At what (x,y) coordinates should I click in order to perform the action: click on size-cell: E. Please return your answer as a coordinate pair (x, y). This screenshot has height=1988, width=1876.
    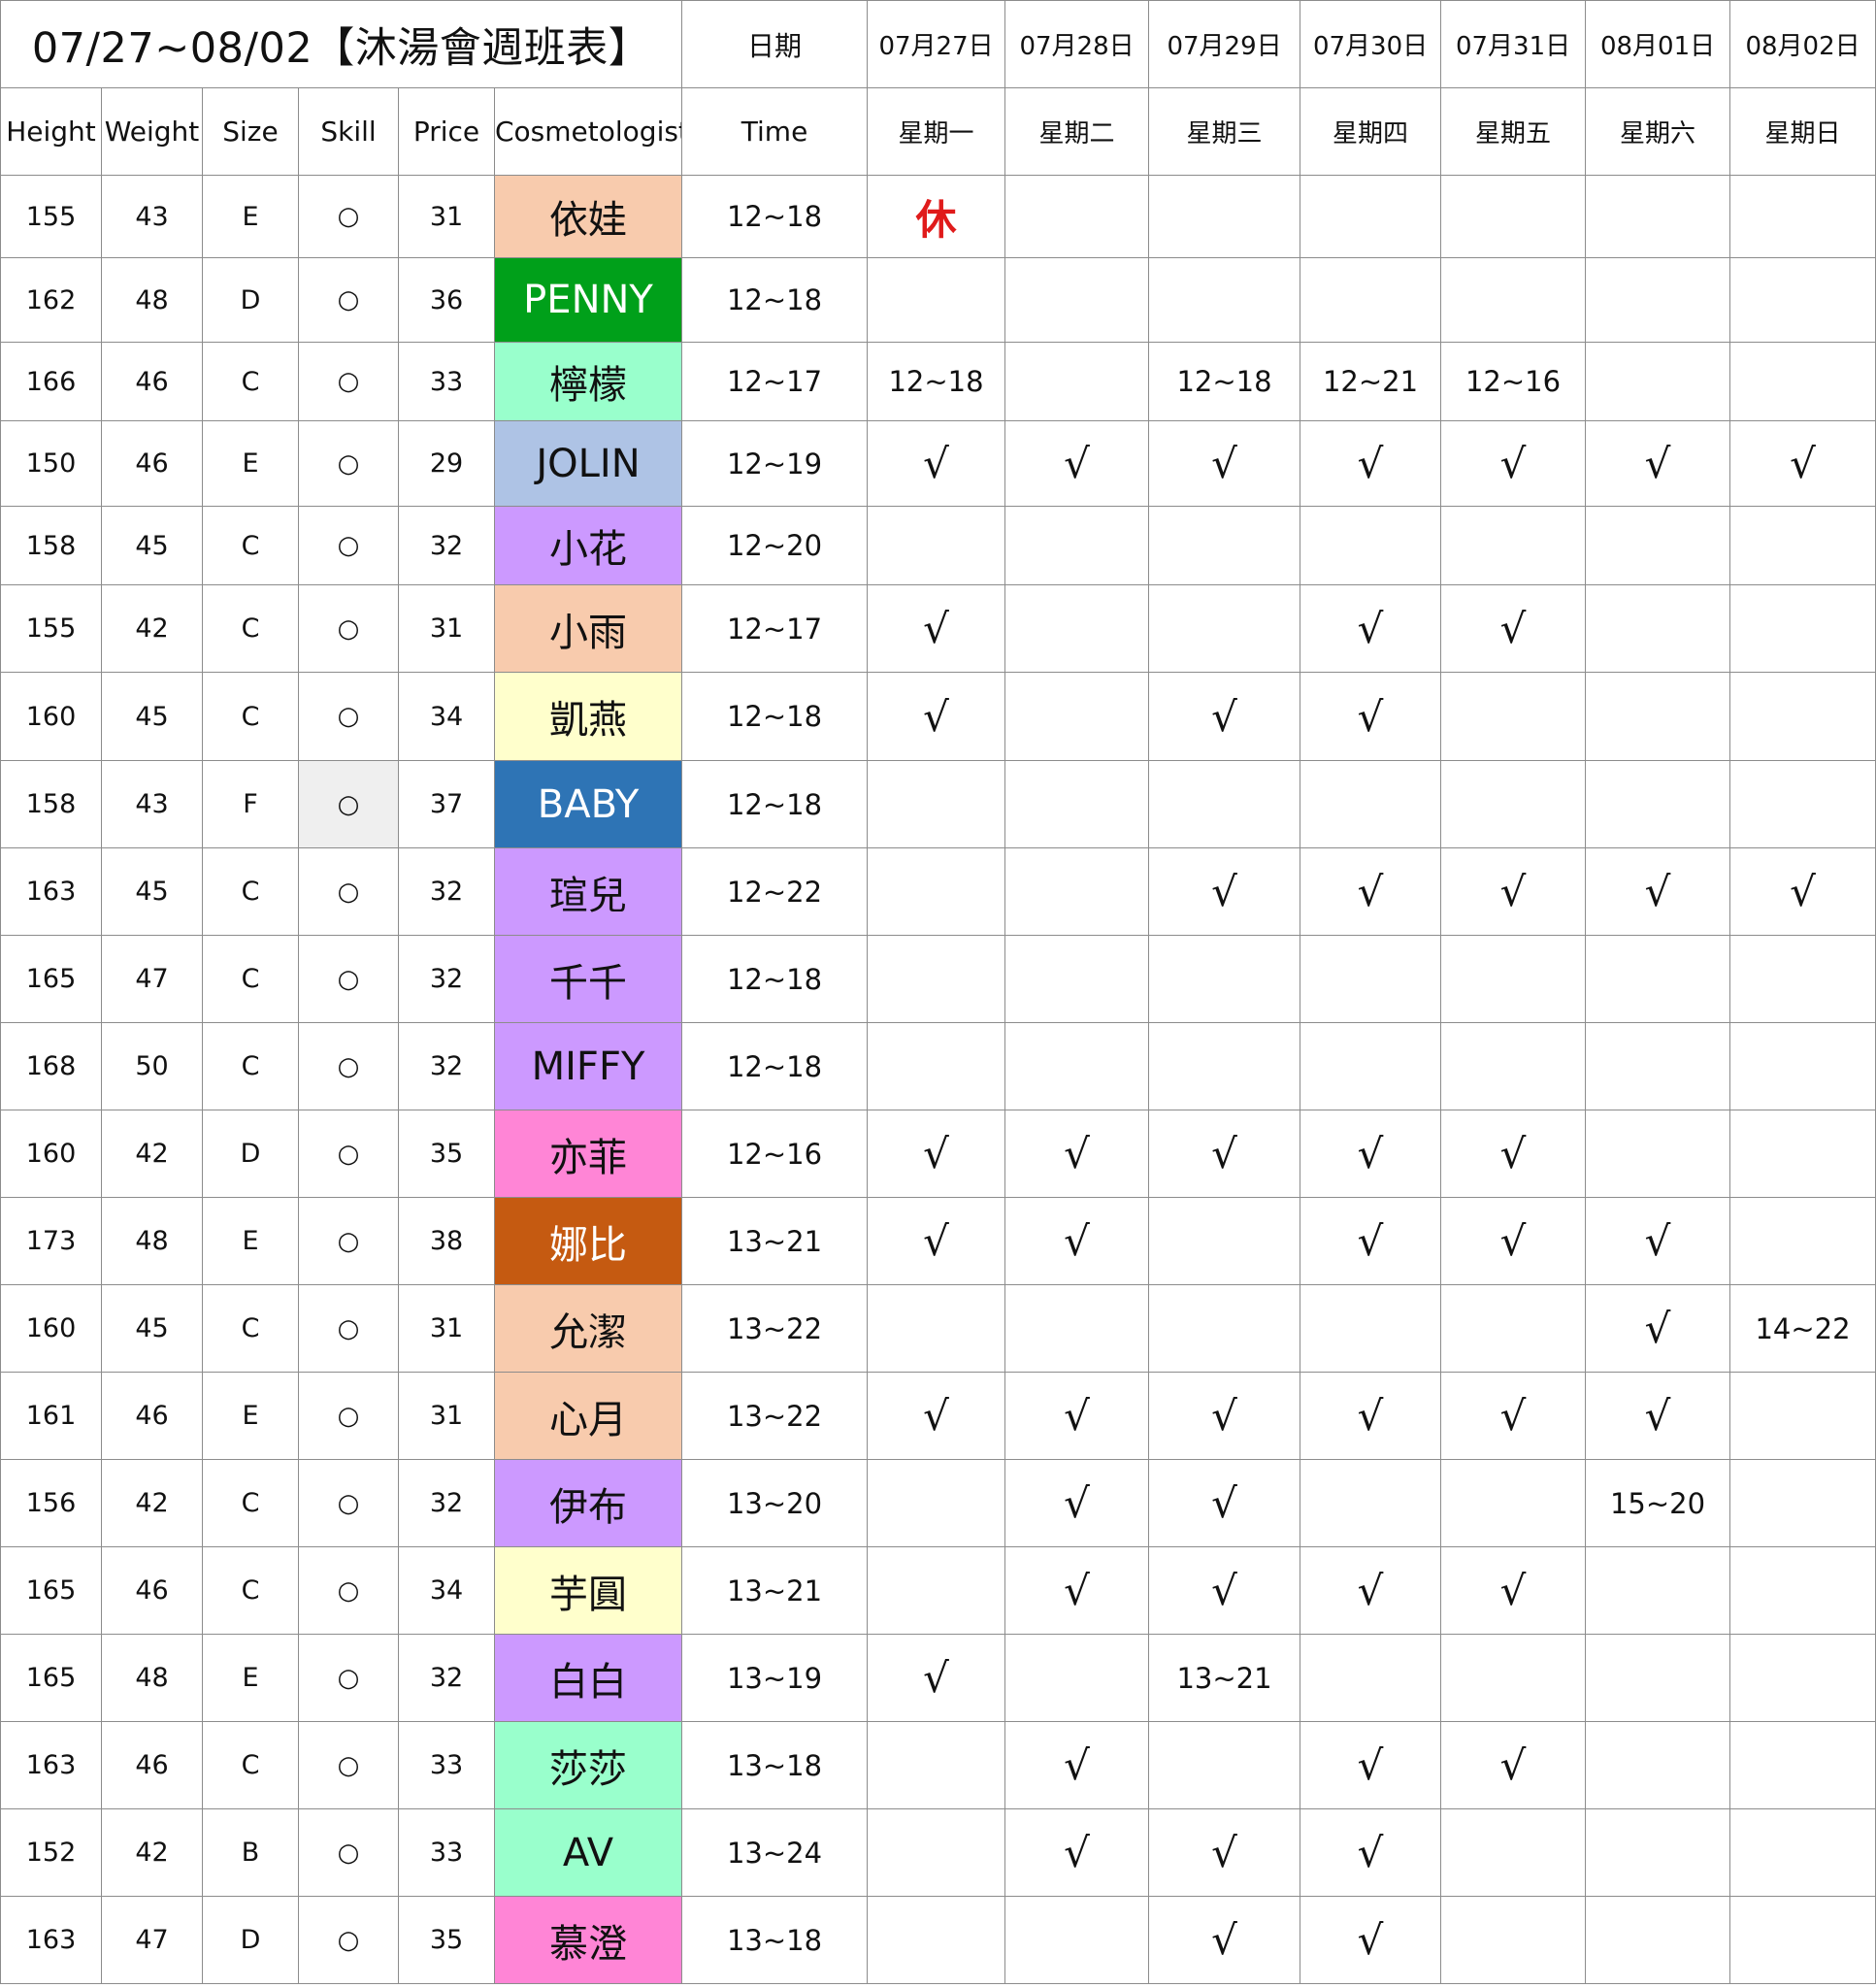
    Looking at the image, I should click on (250, 1241).